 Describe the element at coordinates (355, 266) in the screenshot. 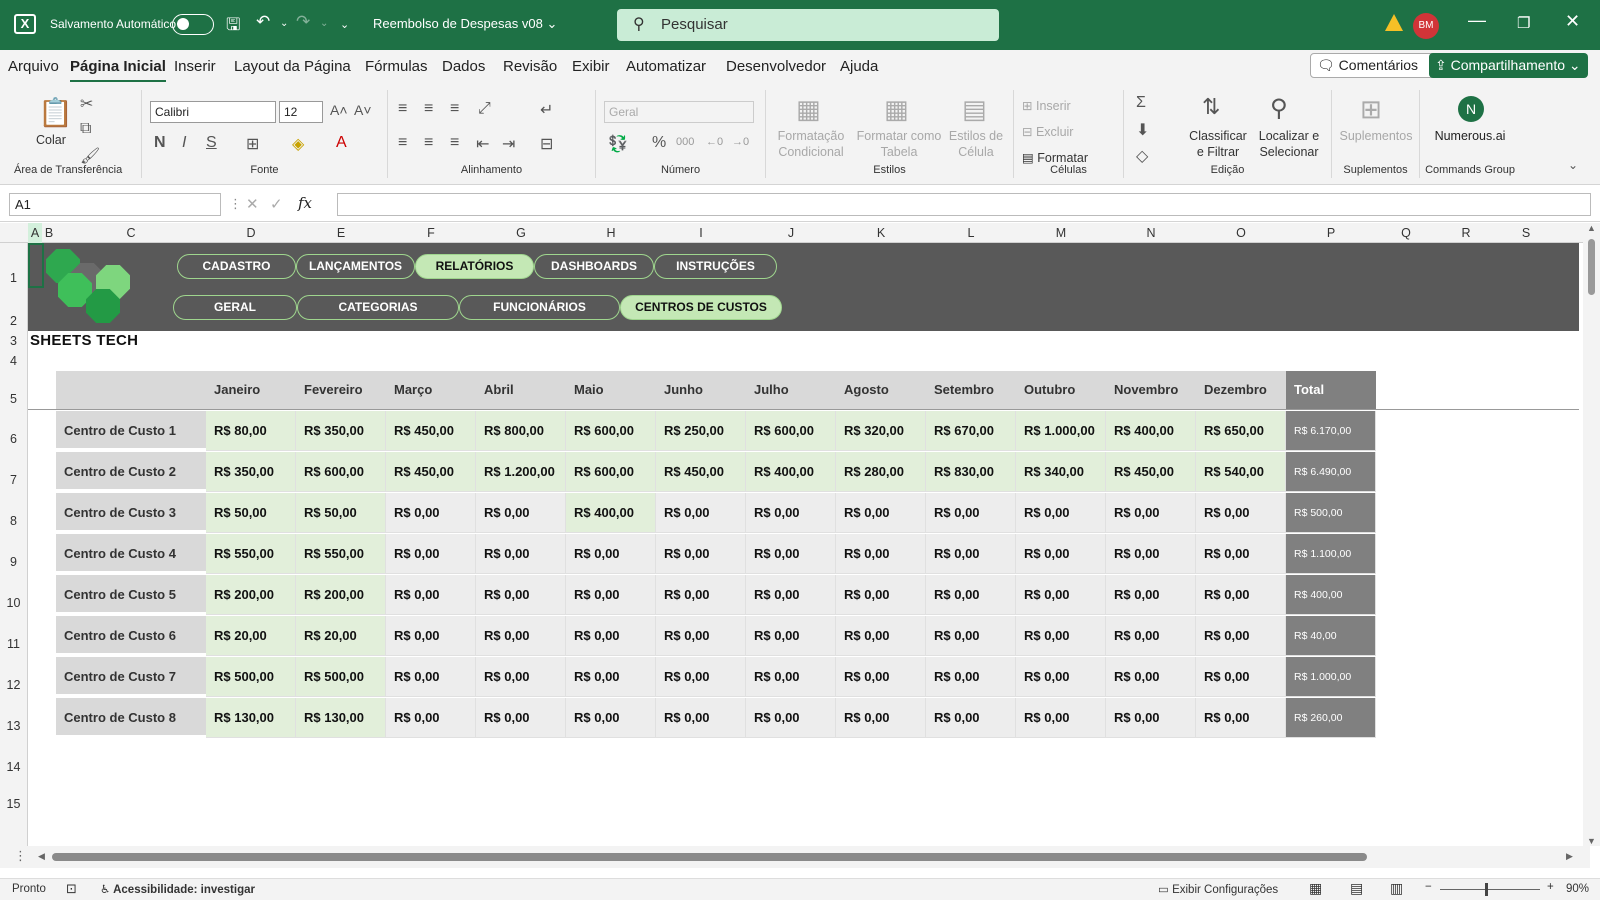

I see `nav-lancamentos: LANÇAMENTOS` at that location.